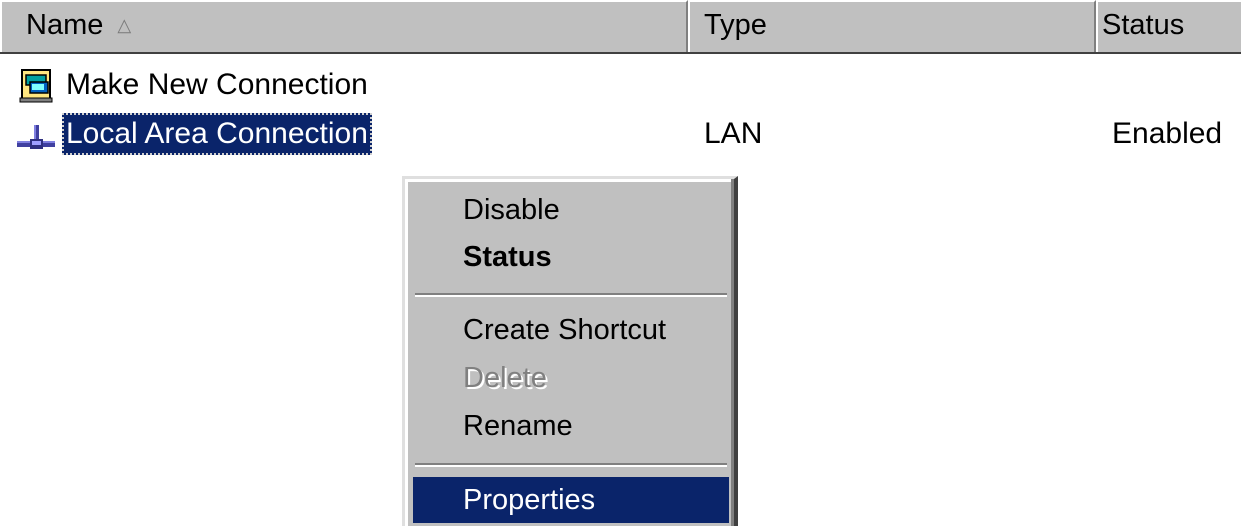 The width and height of the screenshot is (1241, 526). Describe the element at coordinates (571, 500) in the screenshot. I see `menu-item-properties: Properties` at that location.